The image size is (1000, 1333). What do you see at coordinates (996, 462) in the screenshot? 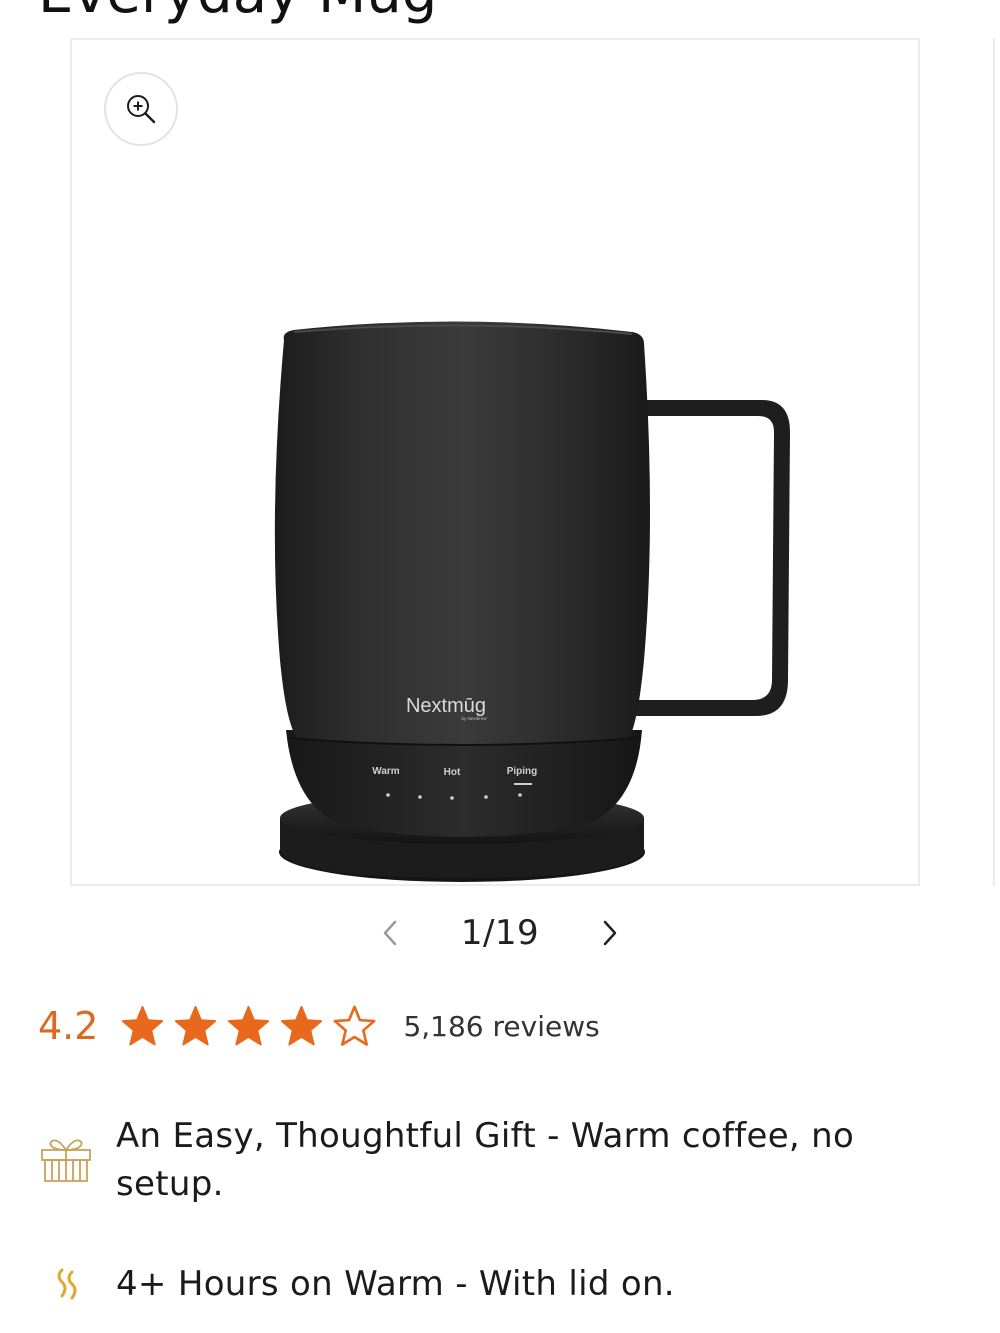
I see `next-slide-peek` at bounding box center [996, 462].